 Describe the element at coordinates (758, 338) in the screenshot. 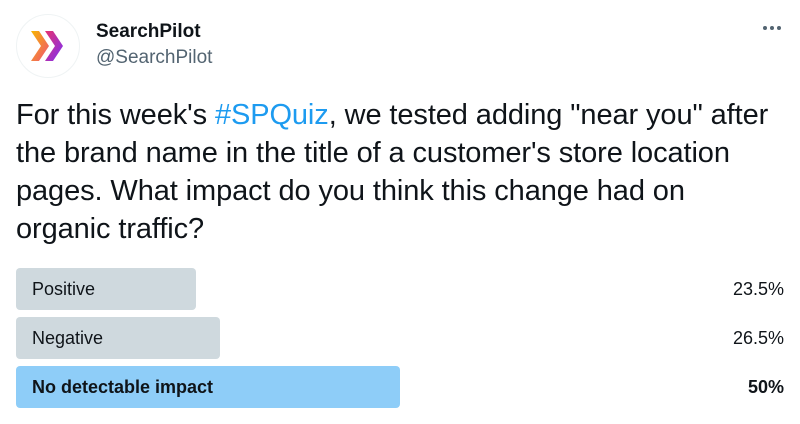

I see `poll-option-percent: 26.5%` at that location.